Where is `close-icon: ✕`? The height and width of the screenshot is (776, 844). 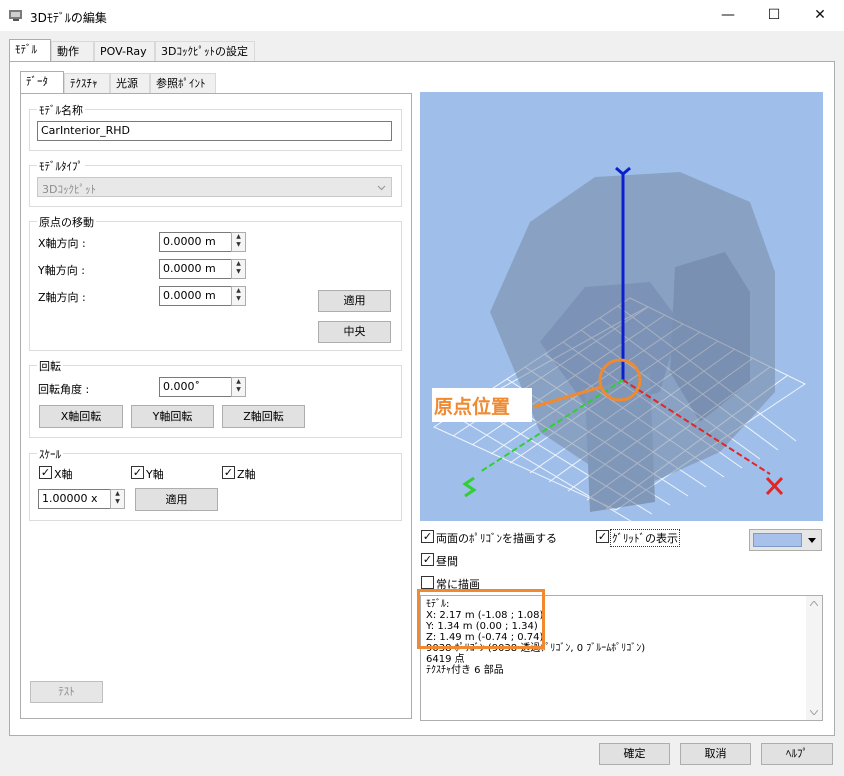
close-icon: ✕ is located at coordinates (820, 15).